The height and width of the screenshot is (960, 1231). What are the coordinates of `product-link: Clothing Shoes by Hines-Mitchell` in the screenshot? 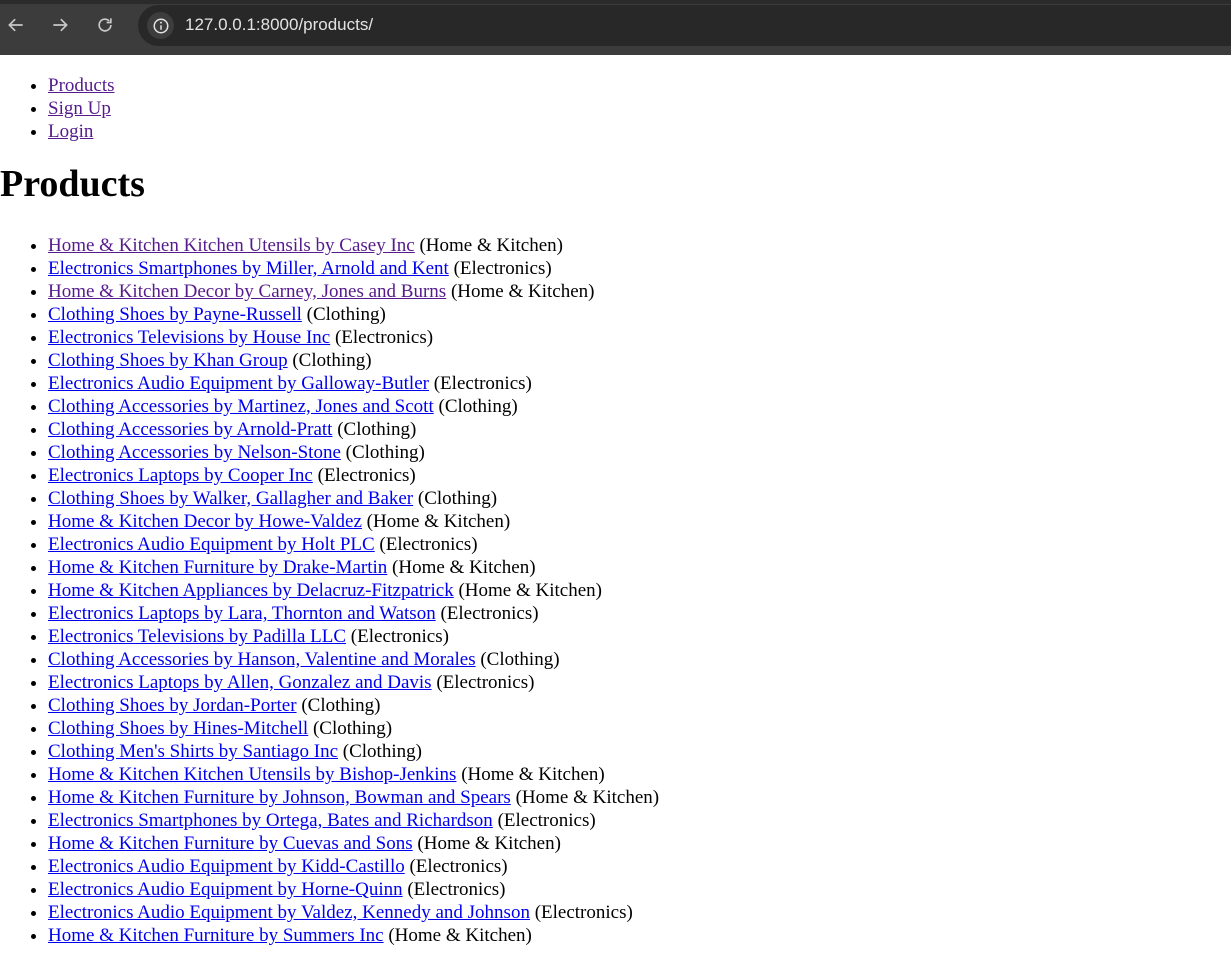 It's located at (178, 728).